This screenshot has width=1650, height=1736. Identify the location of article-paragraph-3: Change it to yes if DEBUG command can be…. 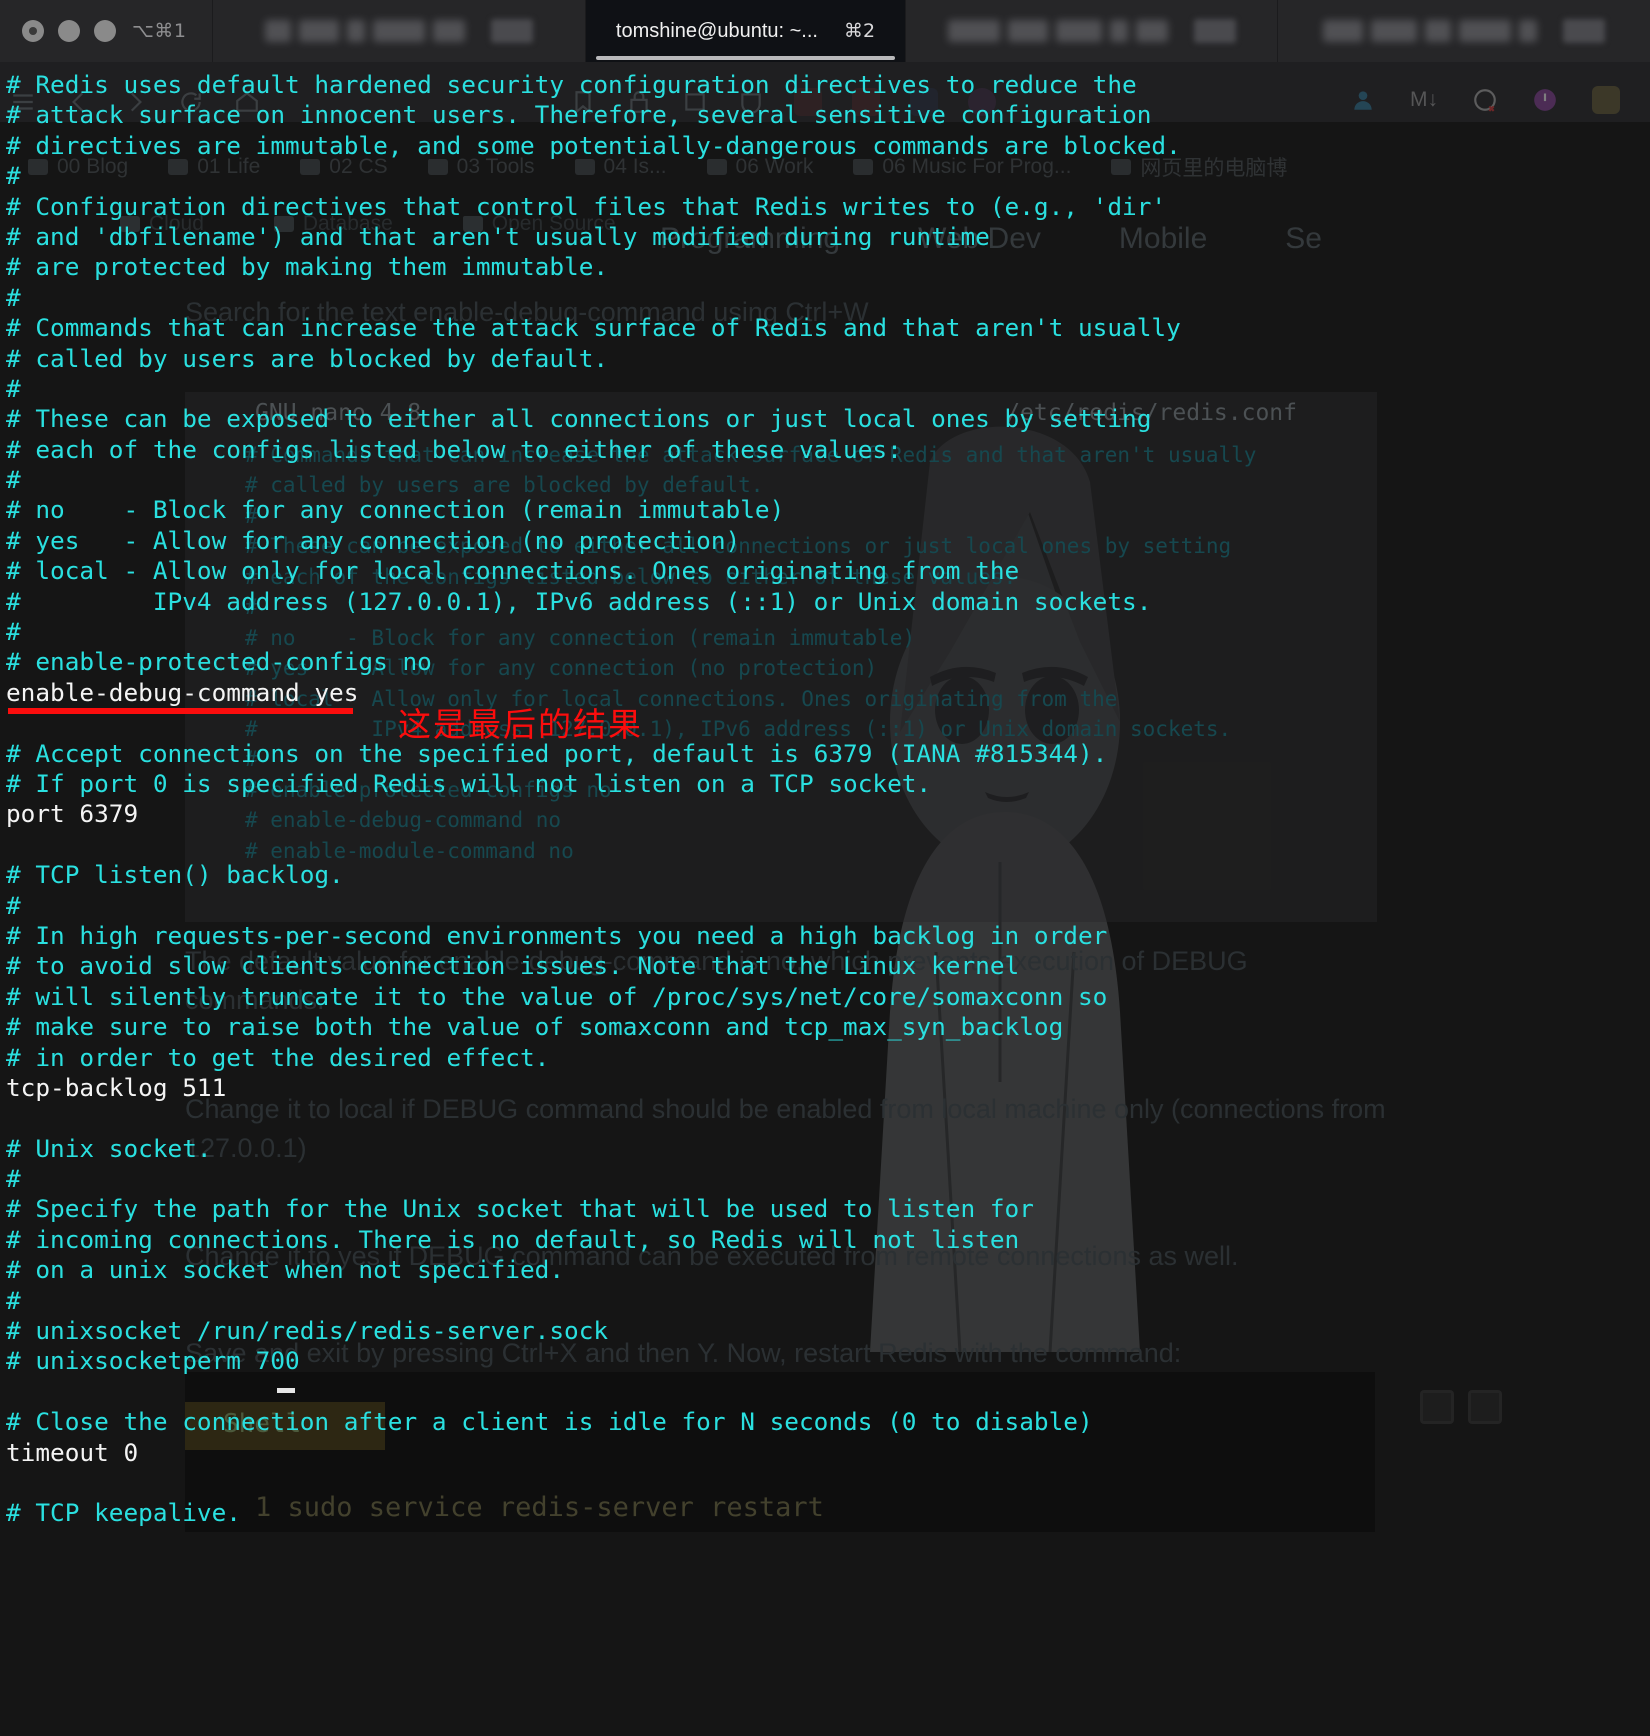
(712, 1256).